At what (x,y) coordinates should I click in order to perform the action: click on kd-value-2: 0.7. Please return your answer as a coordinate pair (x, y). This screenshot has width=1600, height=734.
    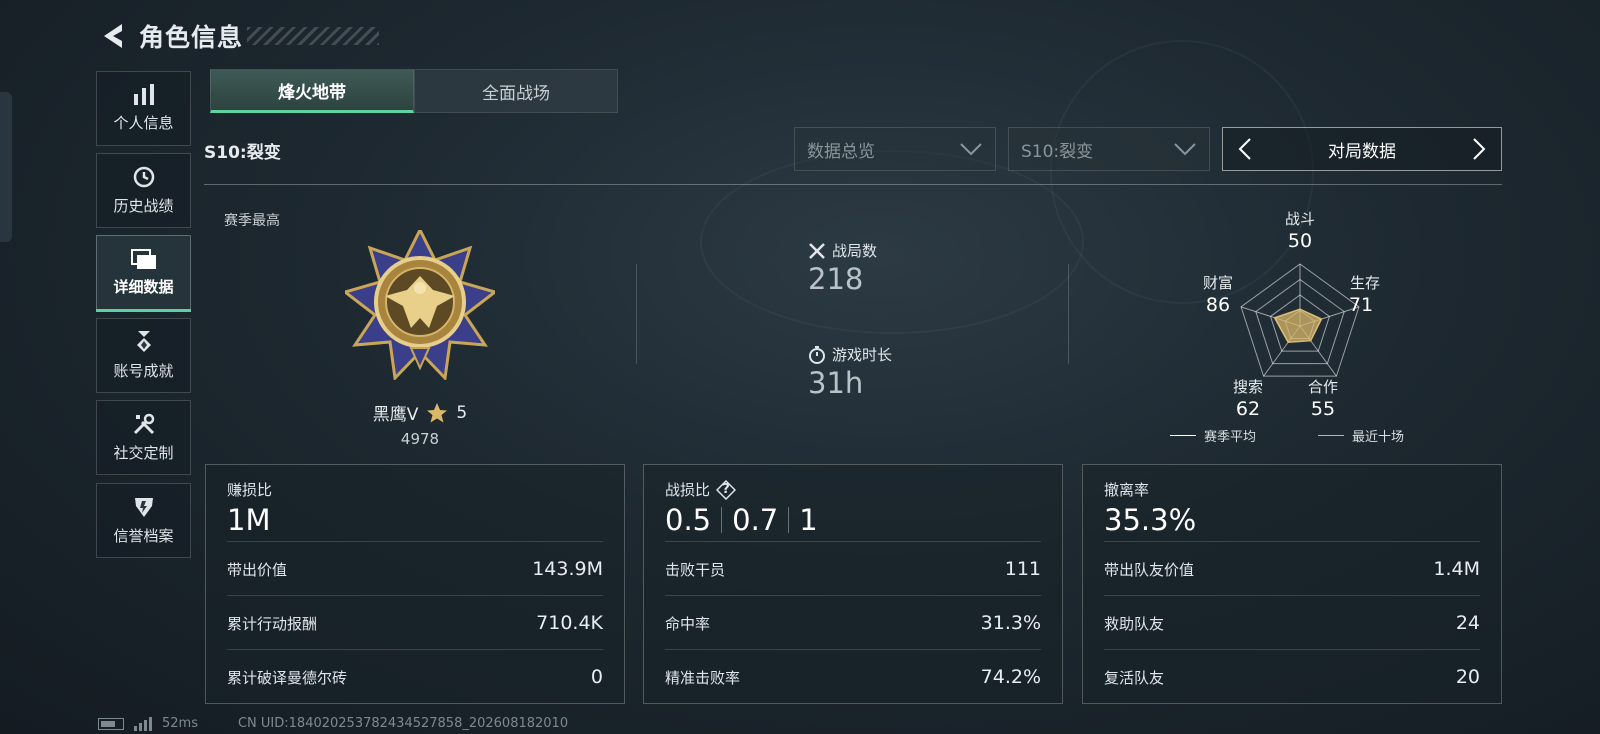
    Looking at the image, I should click on (755, 520).